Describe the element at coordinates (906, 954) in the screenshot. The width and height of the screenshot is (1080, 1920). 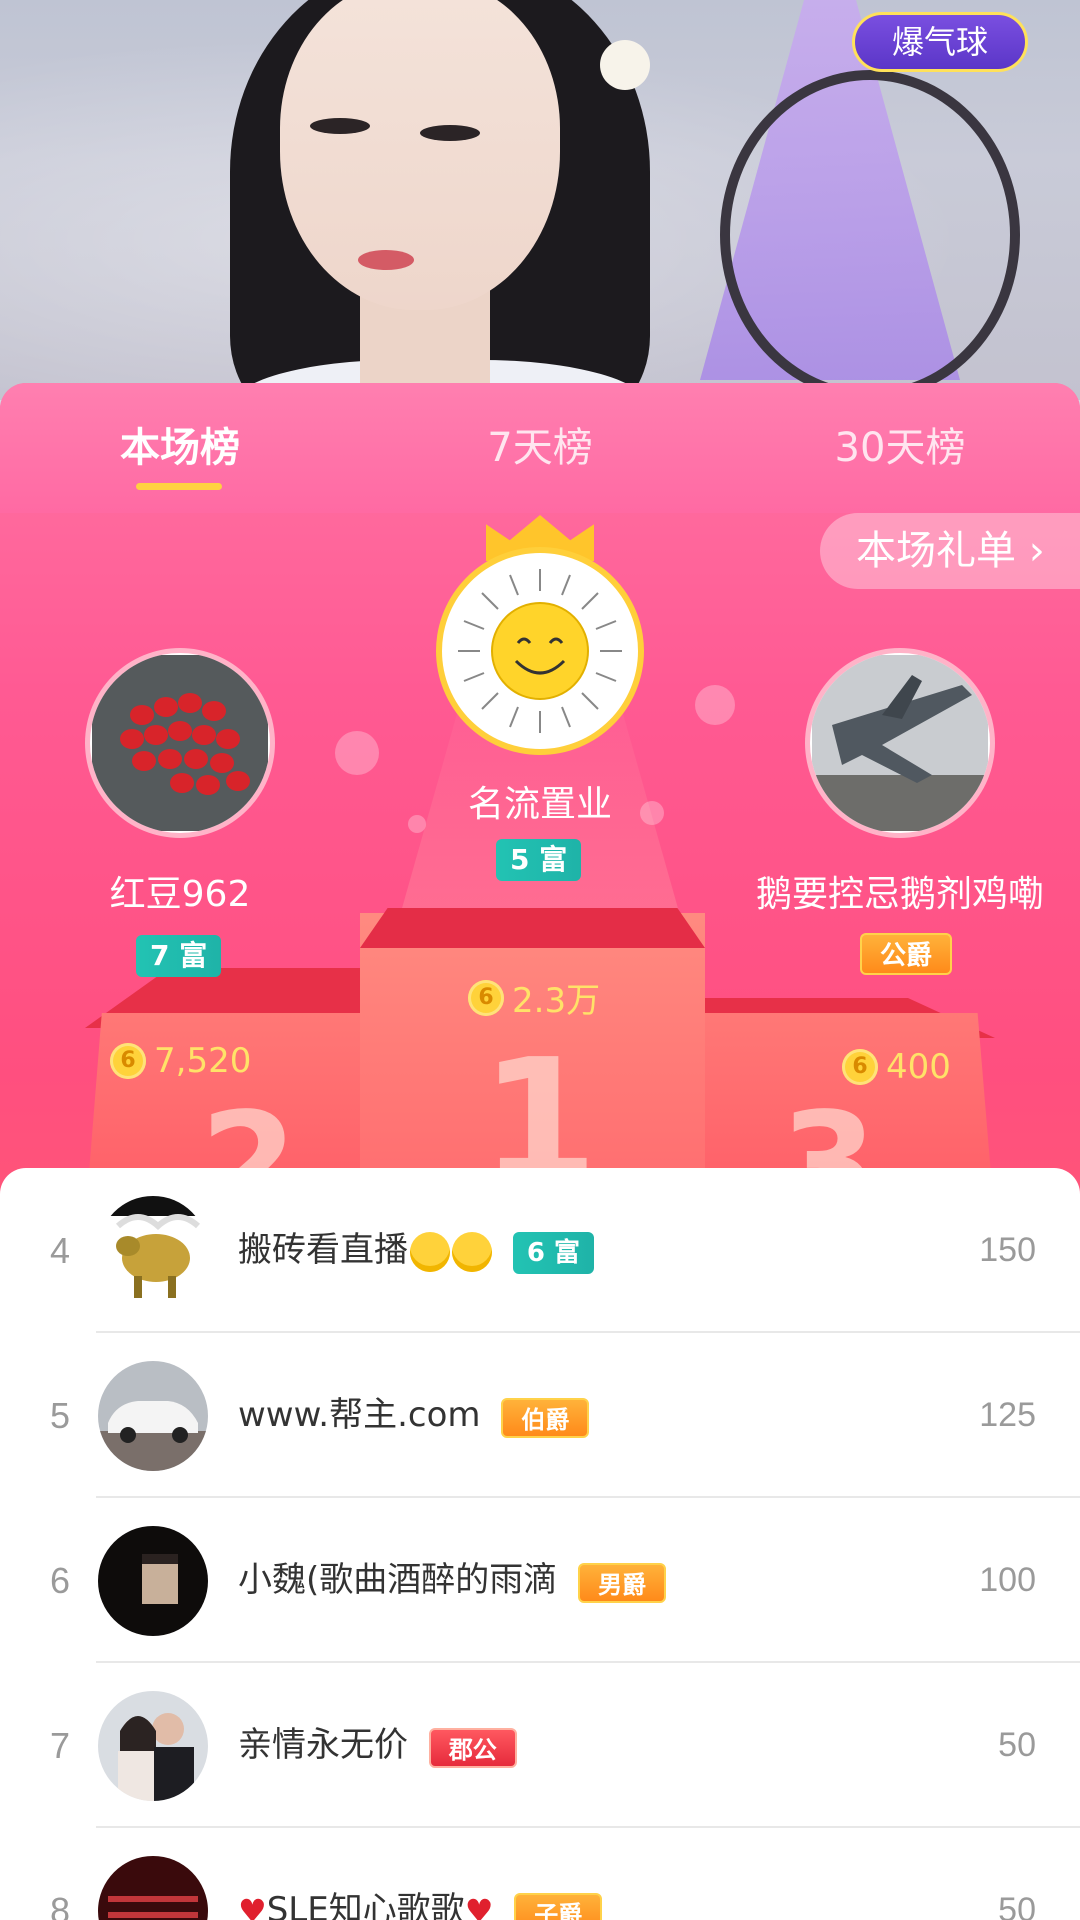
I see `winner-3-rank-badge: 公爵` at that location.